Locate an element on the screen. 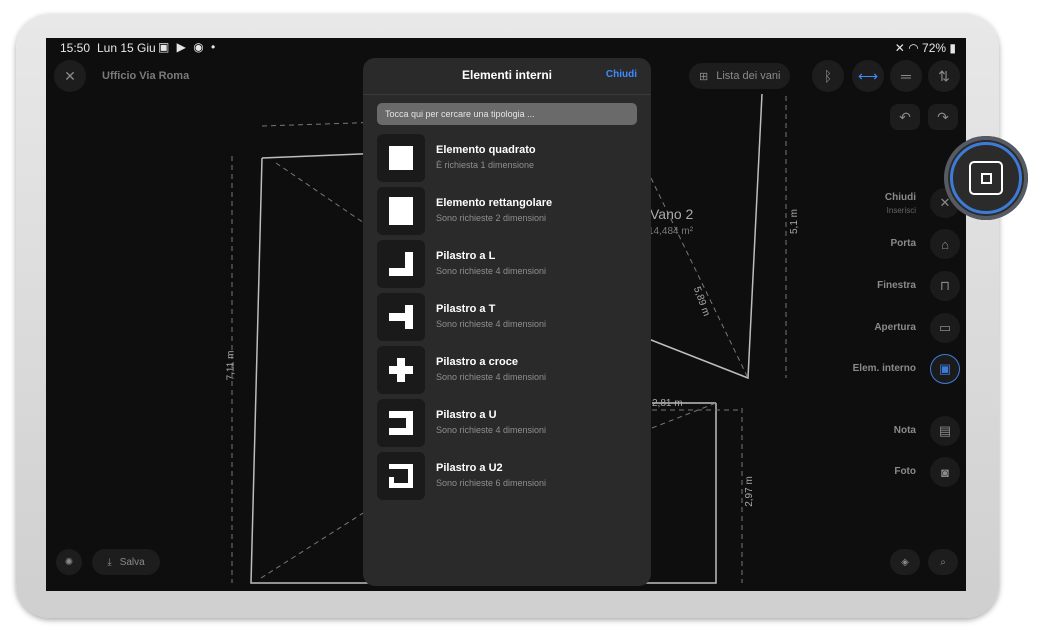 The image size is (1057, 635). list-item-l-pillar: Pilastro a L Sono richieste 4 dimensioni is located at coordinates (507, 264).